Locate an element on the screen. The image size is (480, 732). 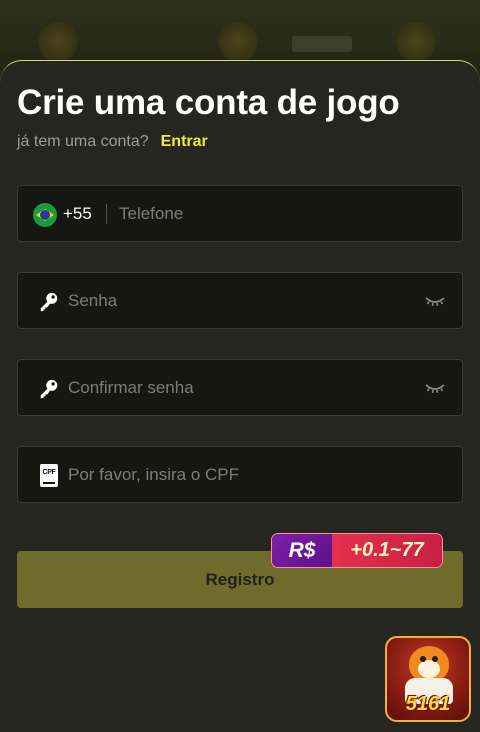
phone-field: +55 Telefone is located at coordinates (240, 213).